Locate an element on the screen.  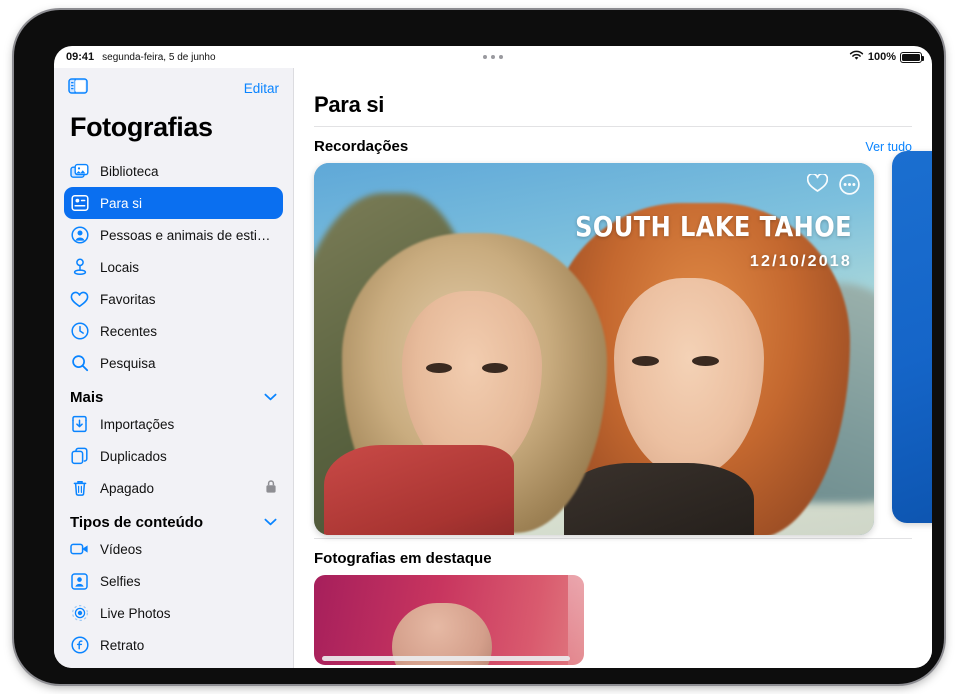
import-icon is located at coordinates (79, 424).